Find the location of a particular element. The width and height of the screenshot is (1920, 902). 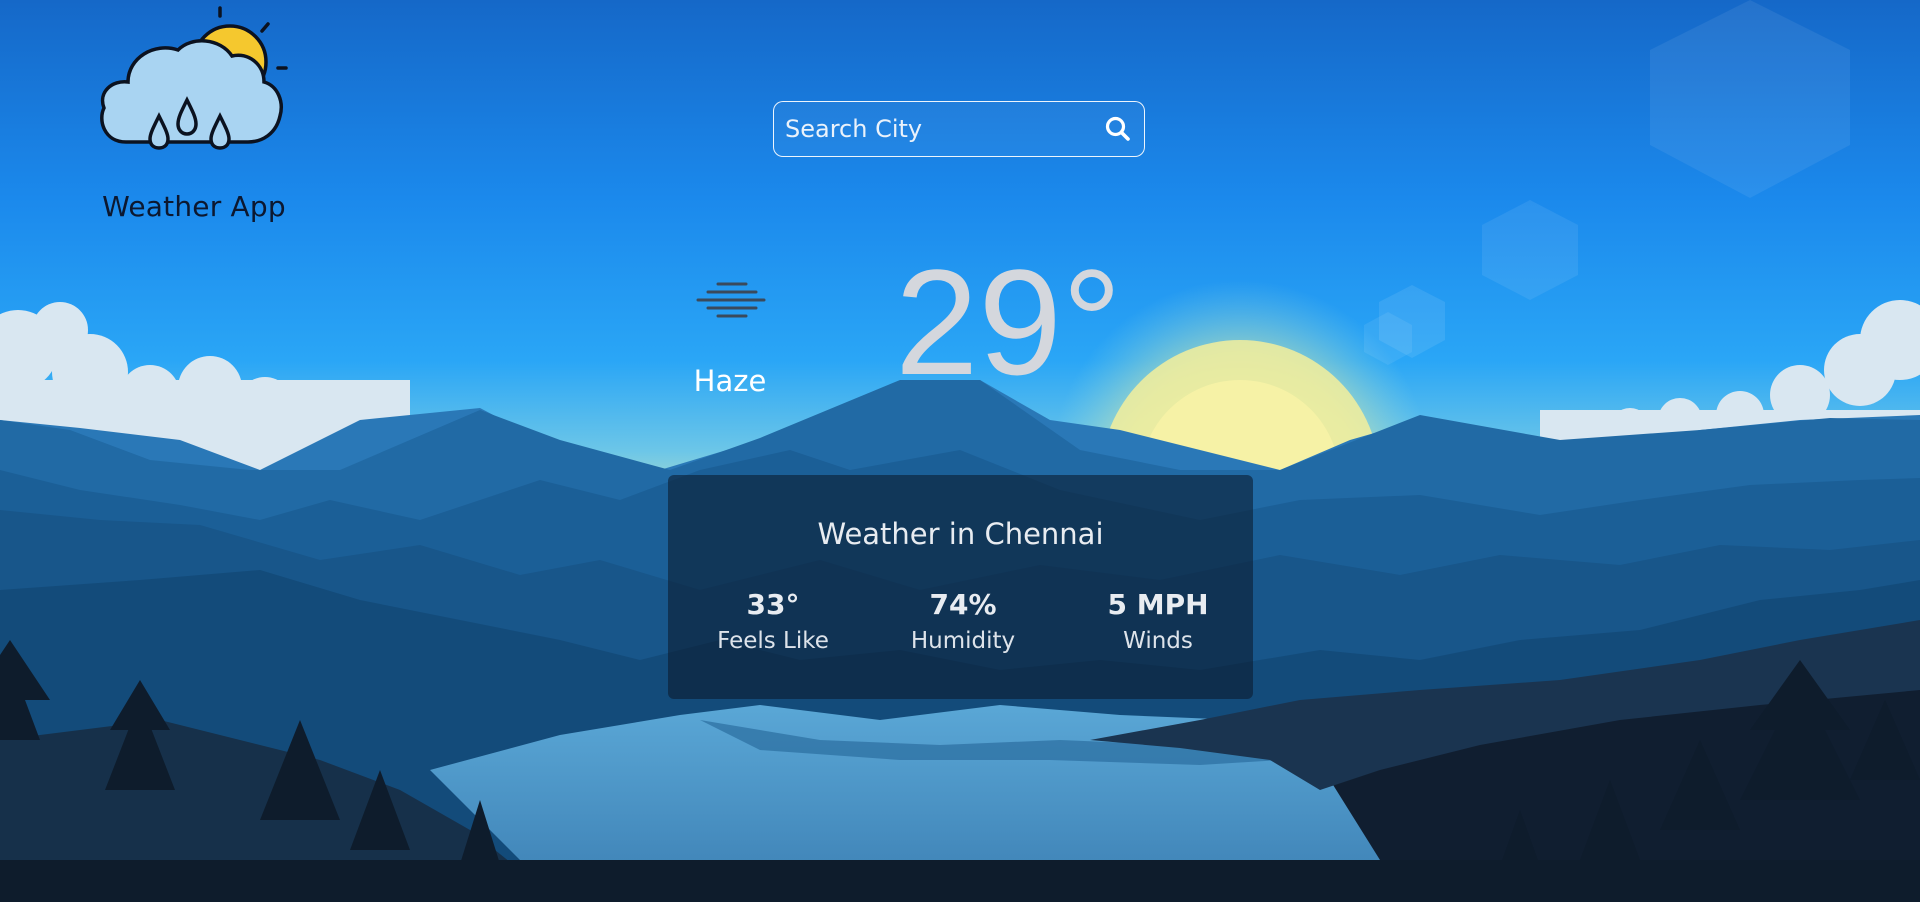

weather-app-logo is located at coordinates (194, 77).